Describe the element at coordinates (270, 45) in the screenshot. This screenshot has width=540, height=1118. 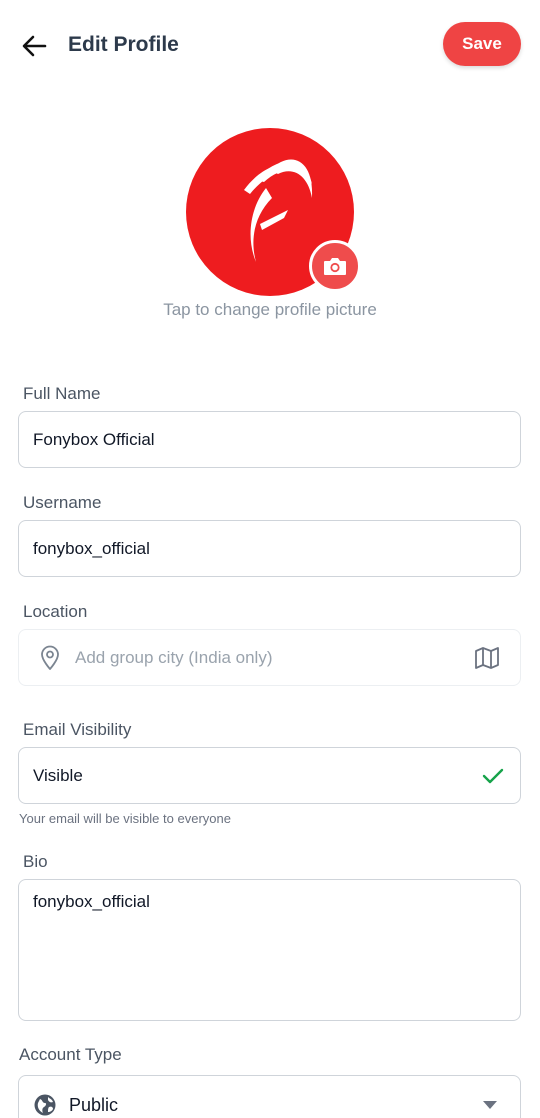
I see `header-bar: Edit Profile Save` at that location.